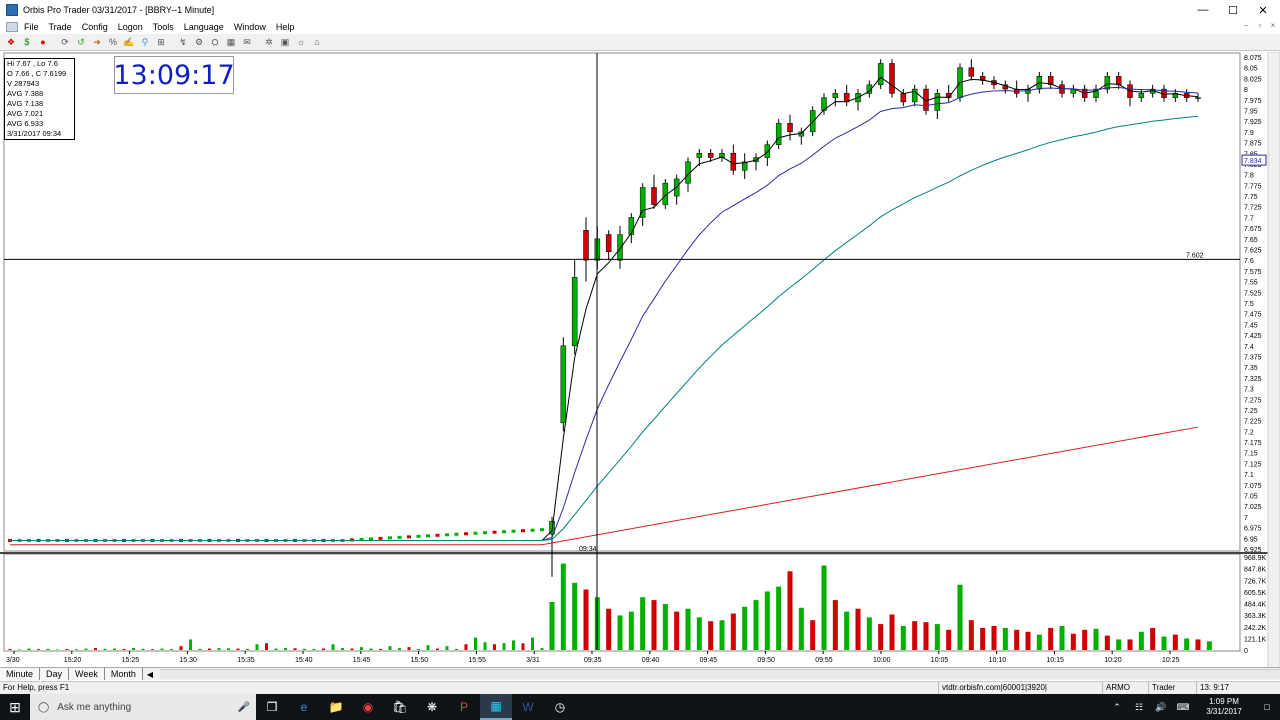  I want to click on dollar-icon: $, so click(27, 42).